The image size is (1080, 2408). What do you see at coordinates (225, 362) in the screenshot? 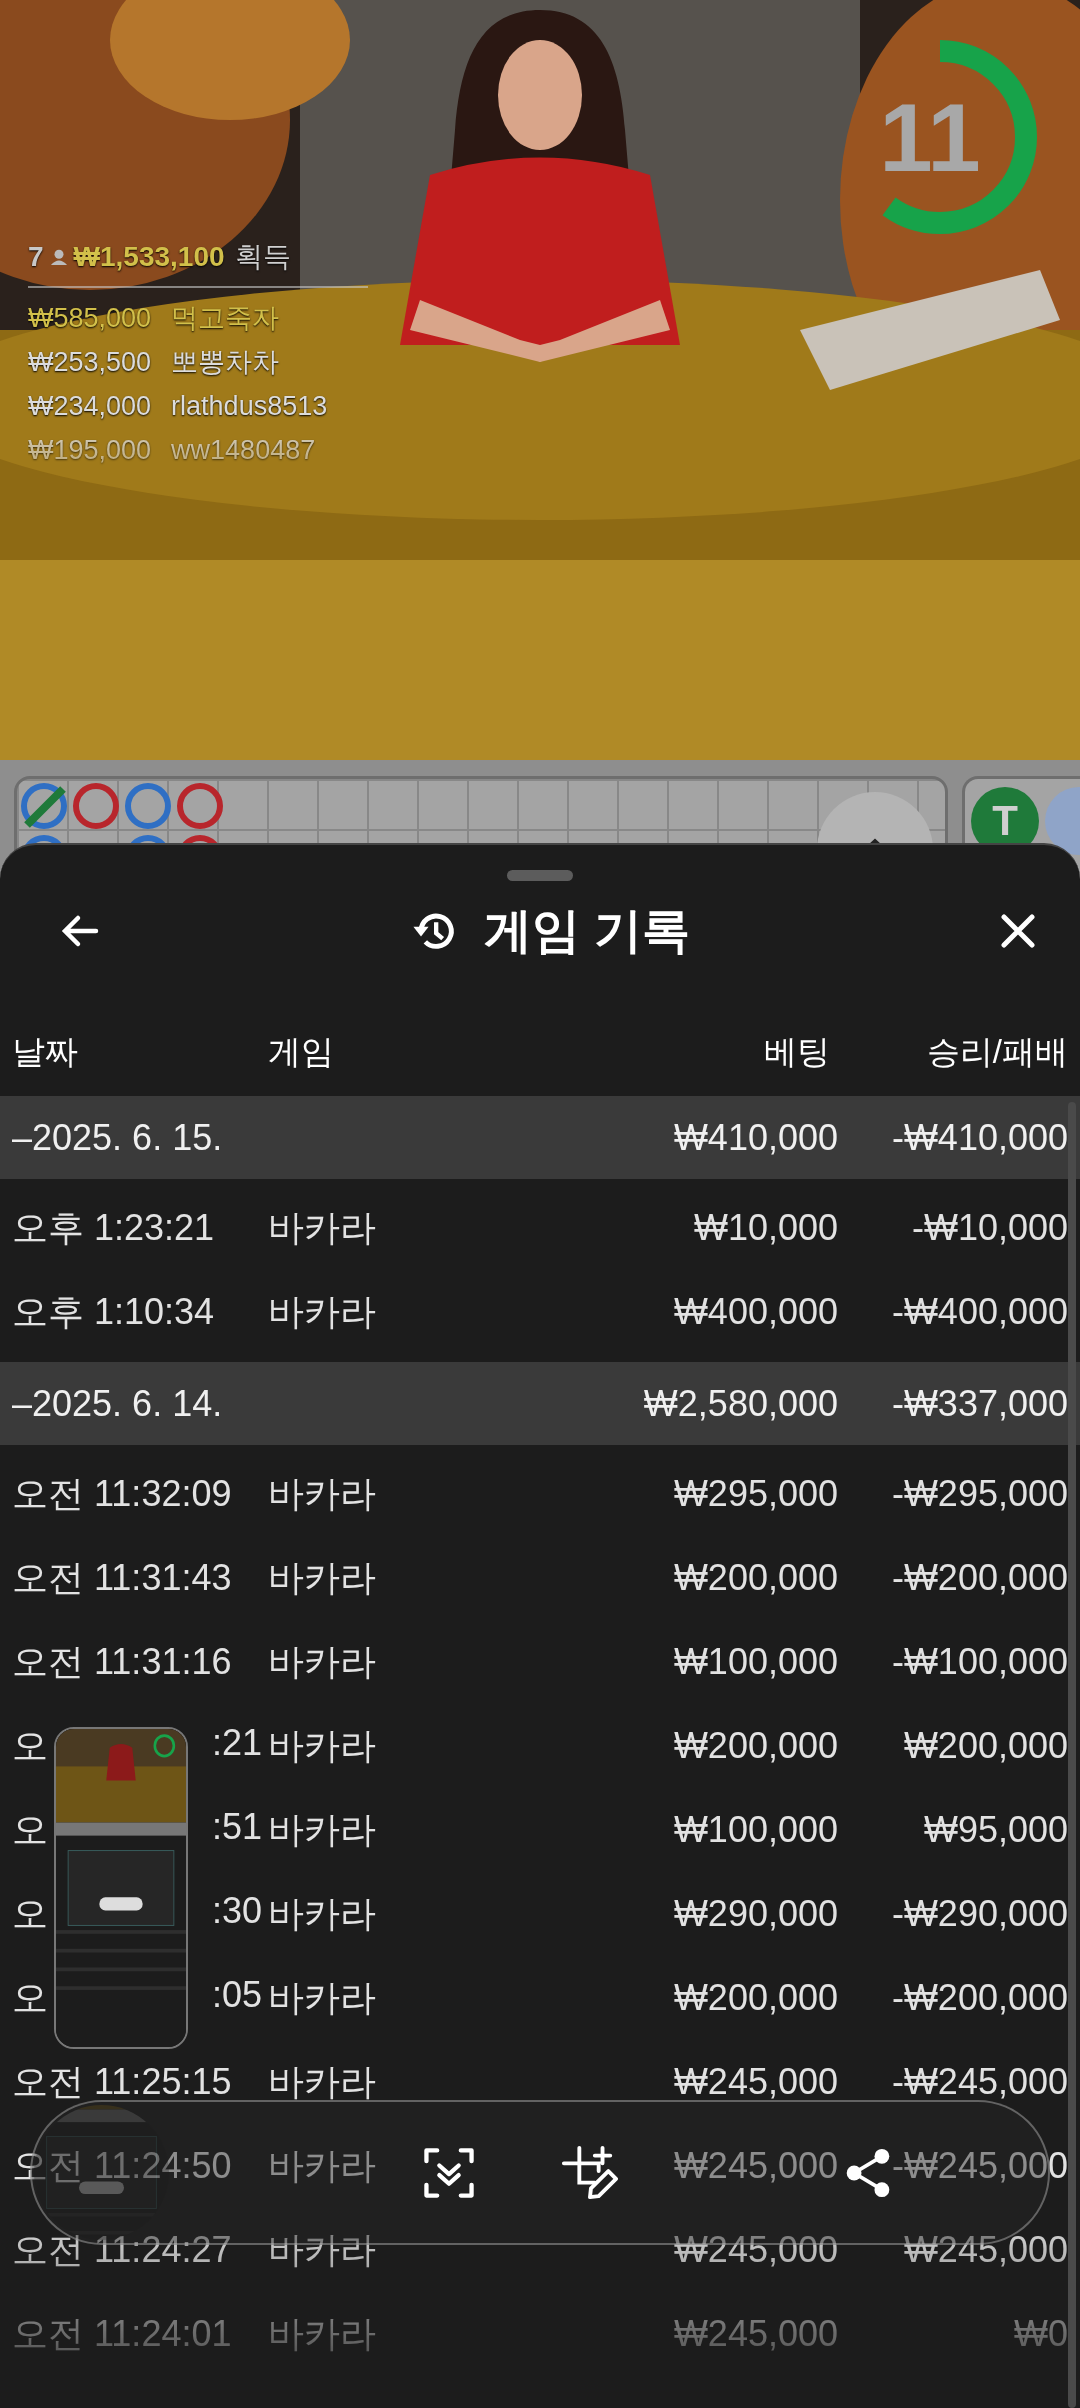
I see `player-name: 뽀뽕차차` at bounding box center [225, 362].